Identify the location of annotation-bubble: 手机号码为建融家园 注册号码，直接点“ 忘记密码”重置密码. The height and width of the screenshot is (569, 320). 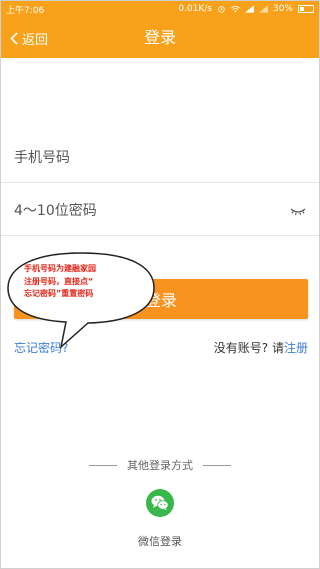
(81, 300).